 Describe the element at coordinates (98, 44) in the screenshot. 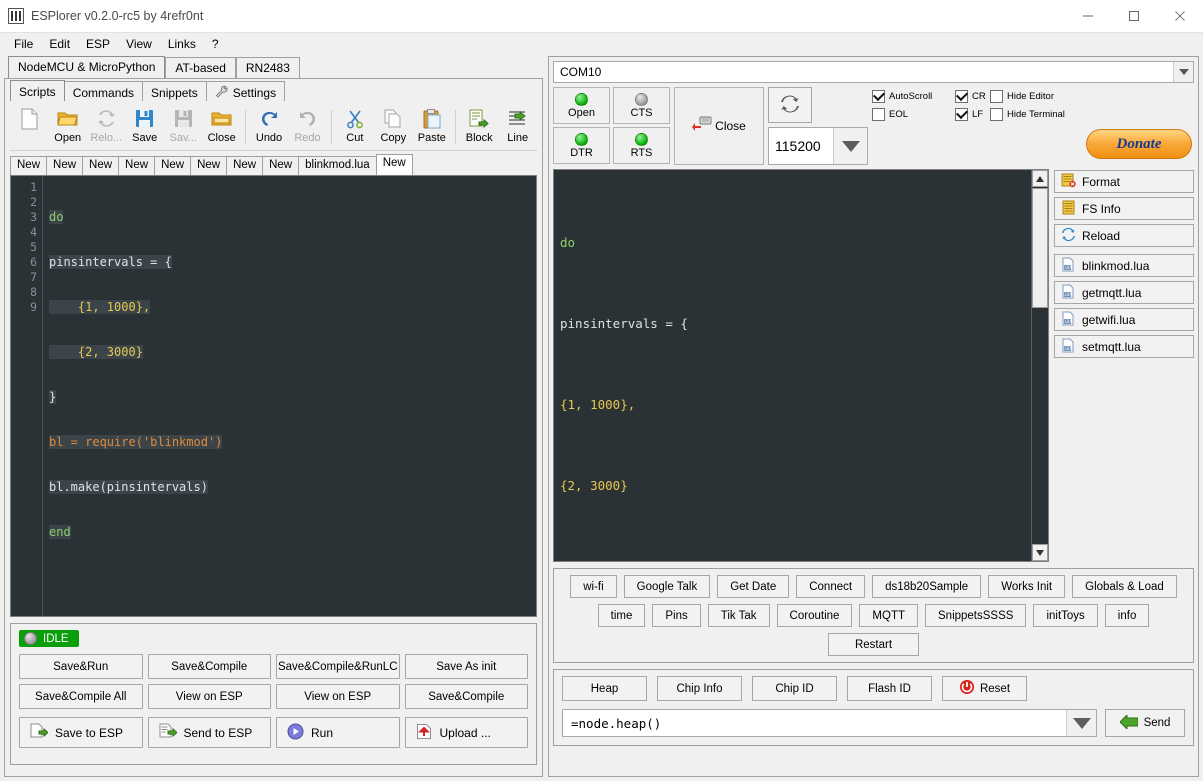

I see `menu-esp: ESP` at that location.